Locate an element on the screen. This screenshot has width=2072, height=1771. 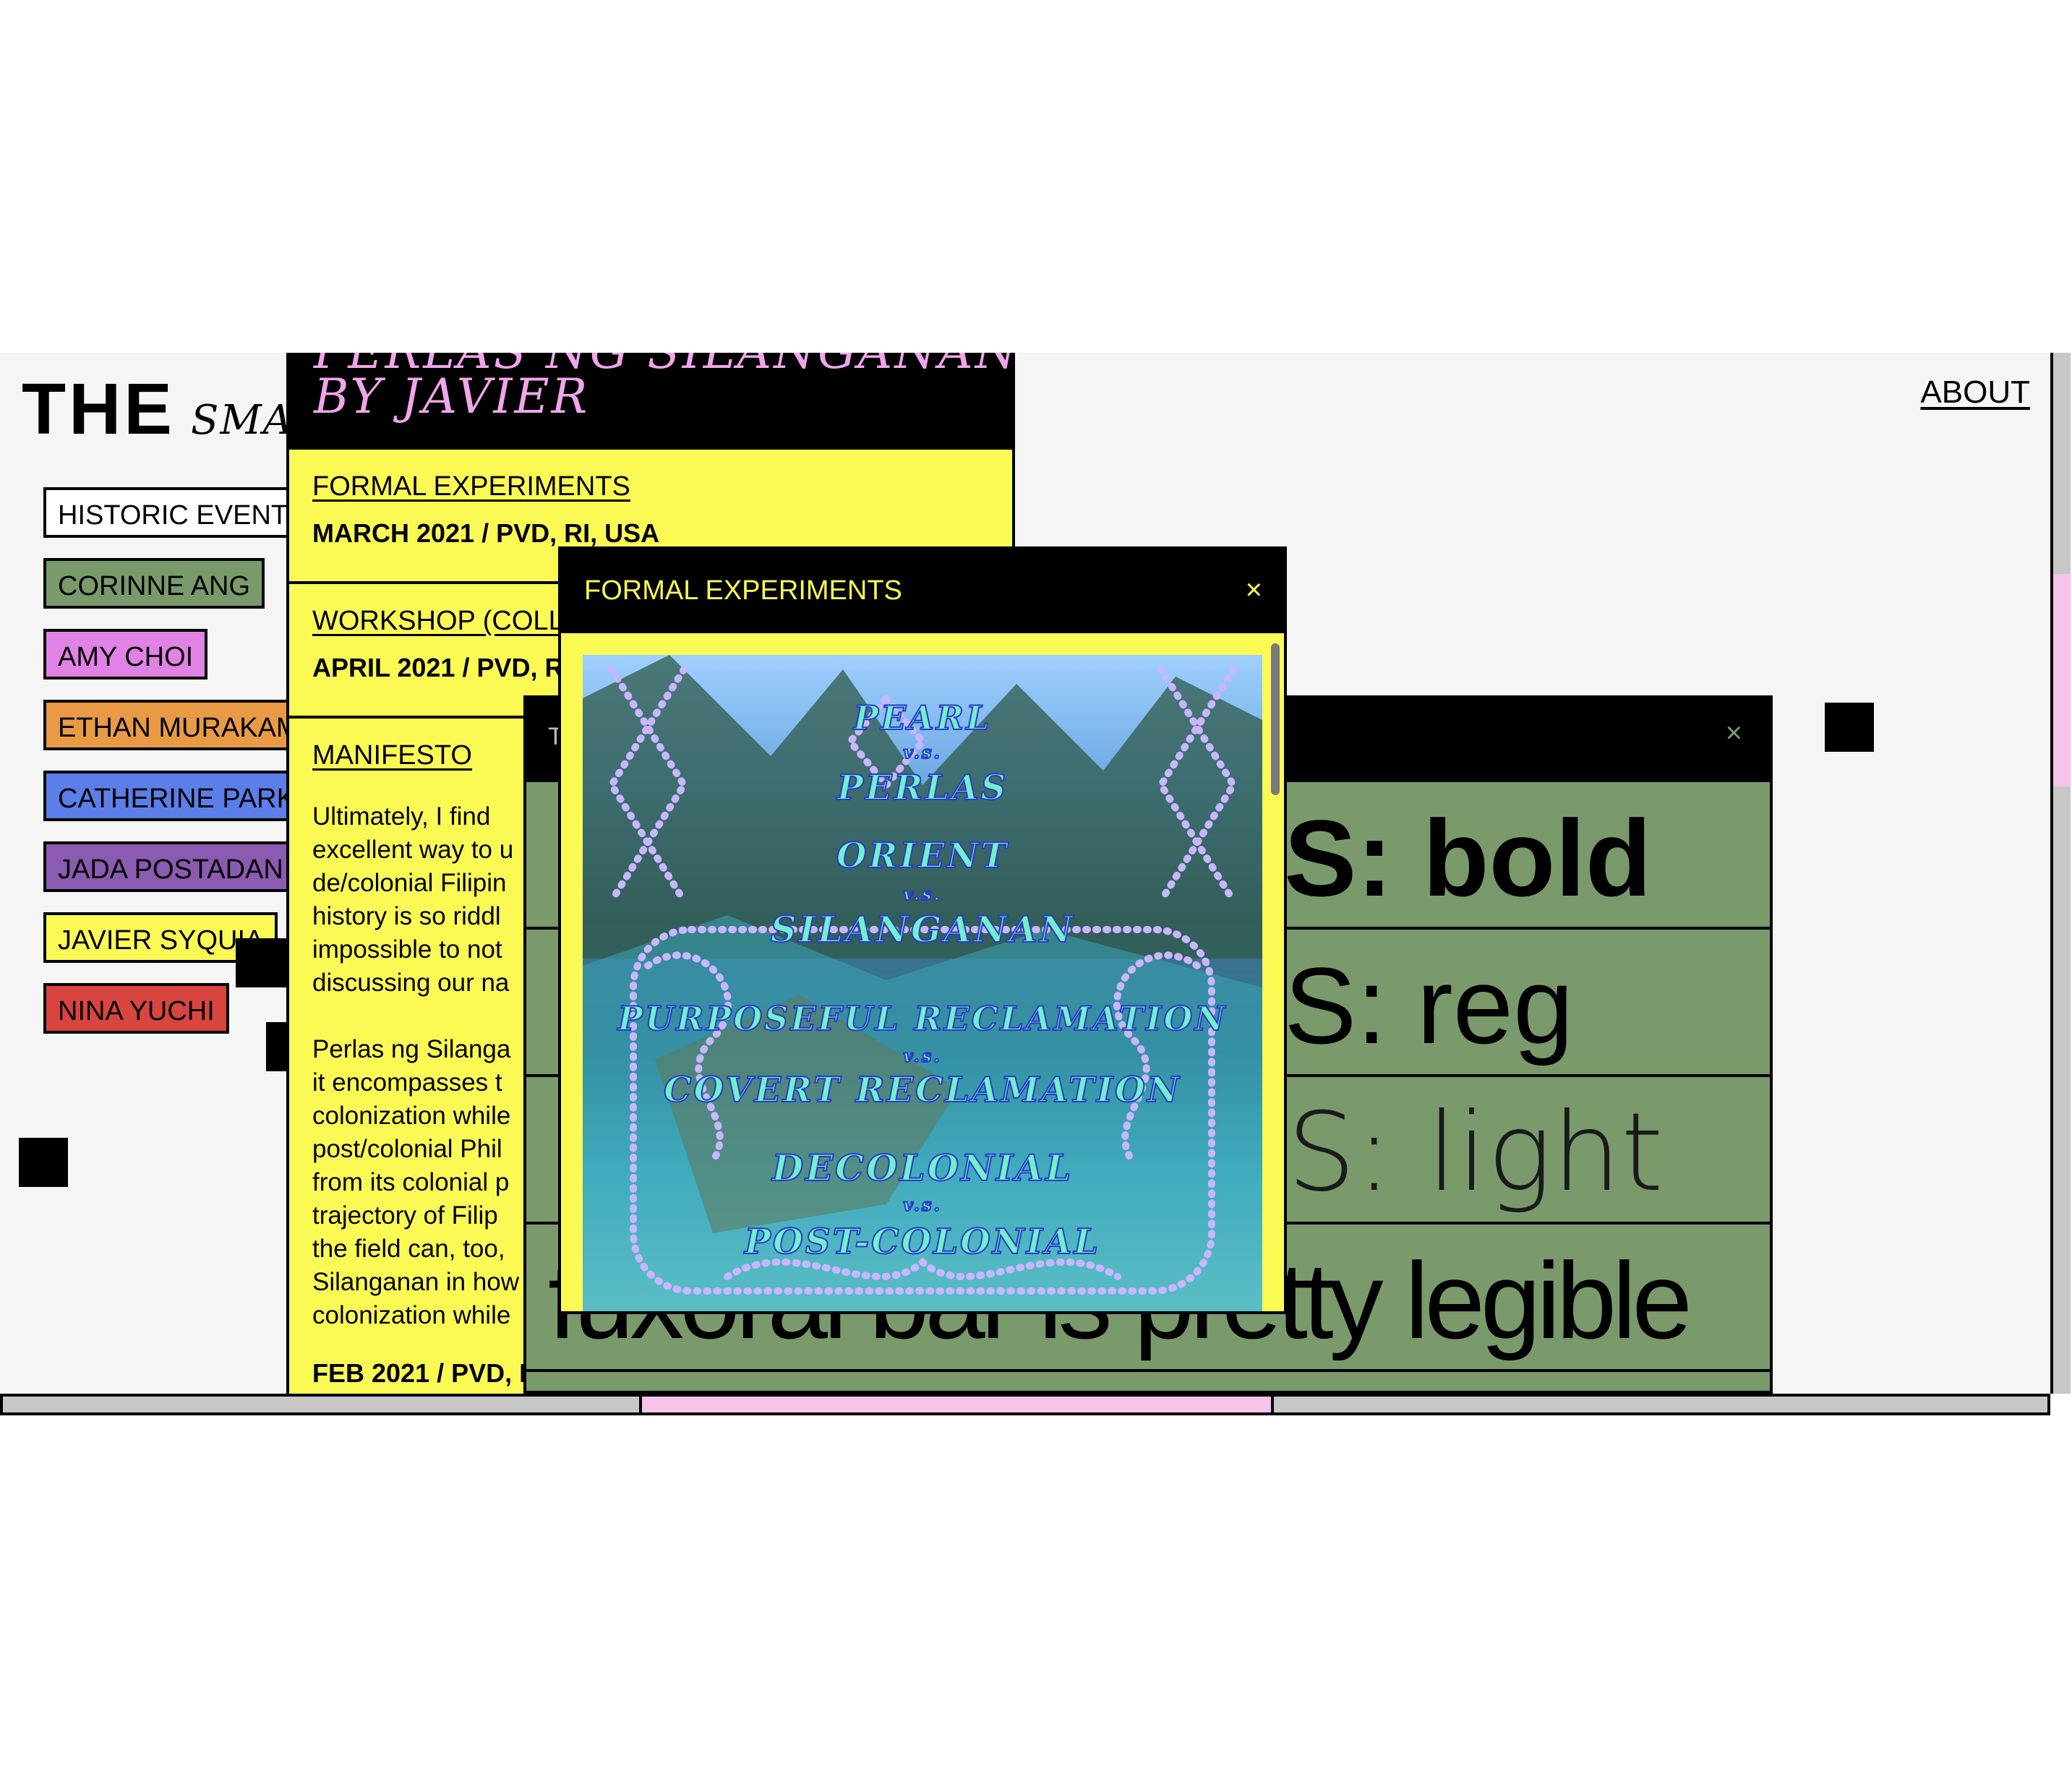
tag-nina-yuchi: NINA YUCHI is located at coordinates (136, 1009).